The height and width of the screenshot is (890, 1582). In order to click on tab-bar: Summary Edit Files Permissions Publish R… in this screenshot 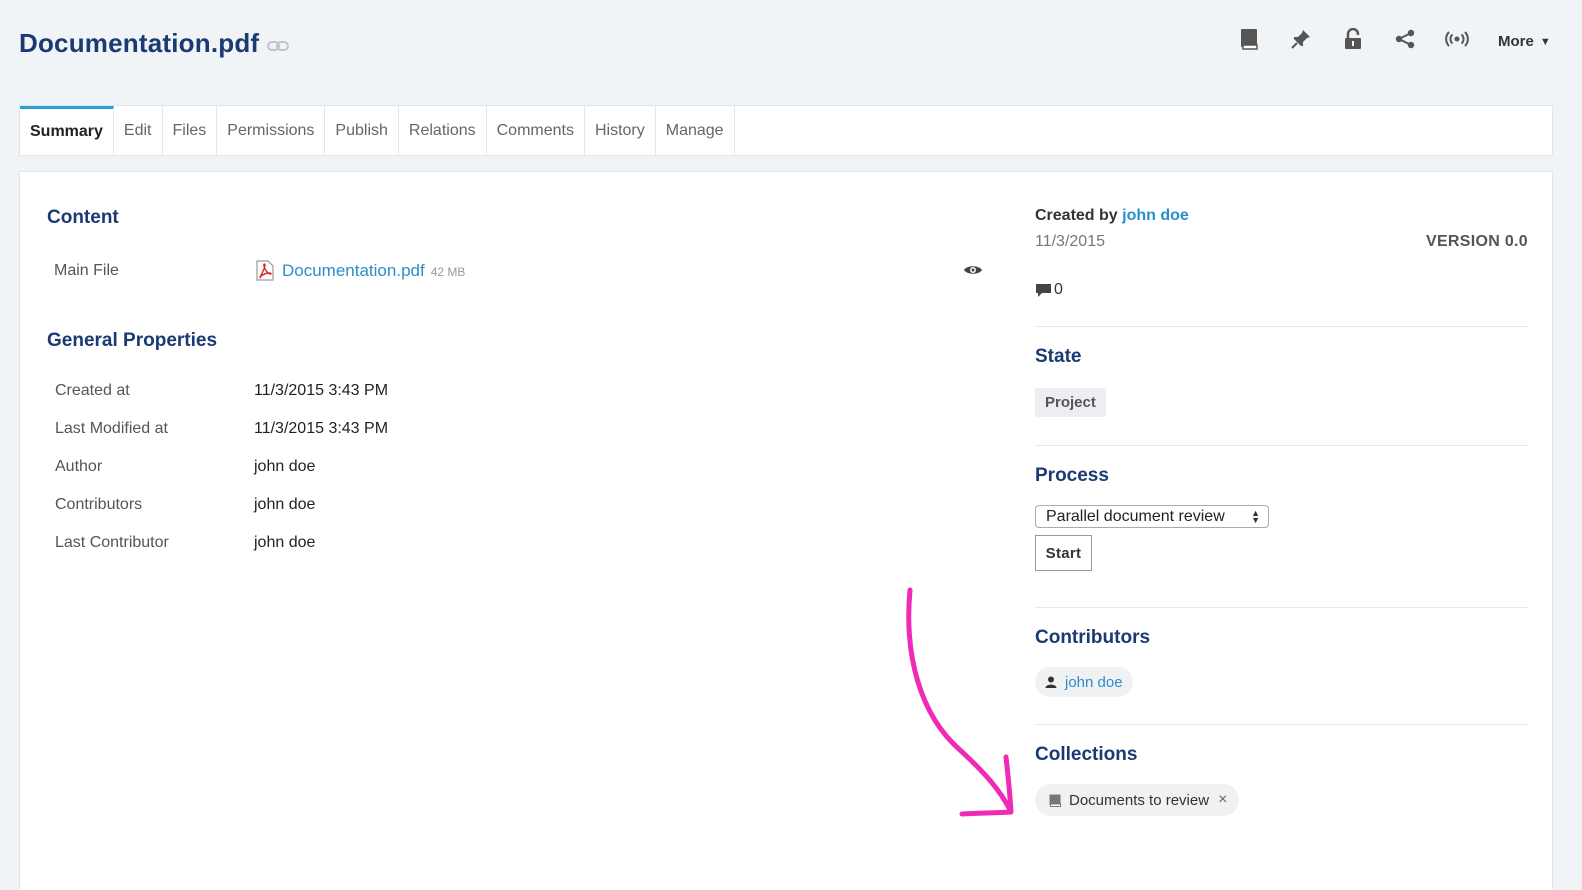, I will do `click(786, 130)`.